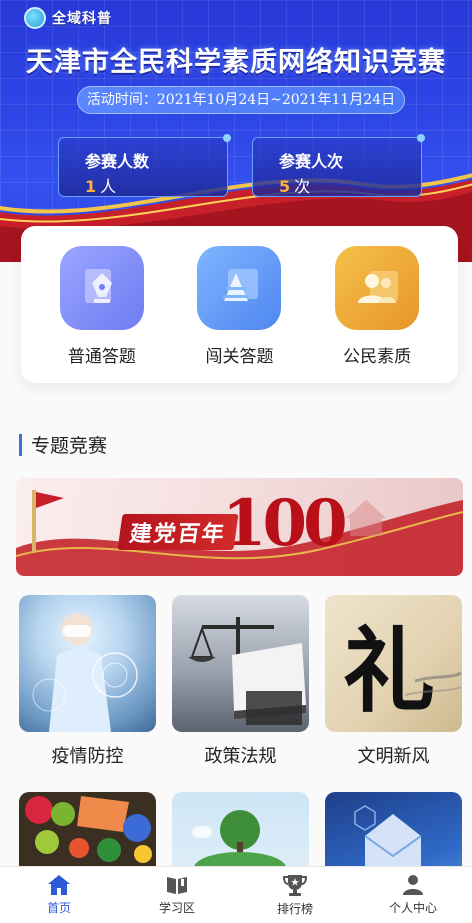 This screenshot has height=923, width=472. I want to click on tab-home-label: 首页, so click(58, 908).